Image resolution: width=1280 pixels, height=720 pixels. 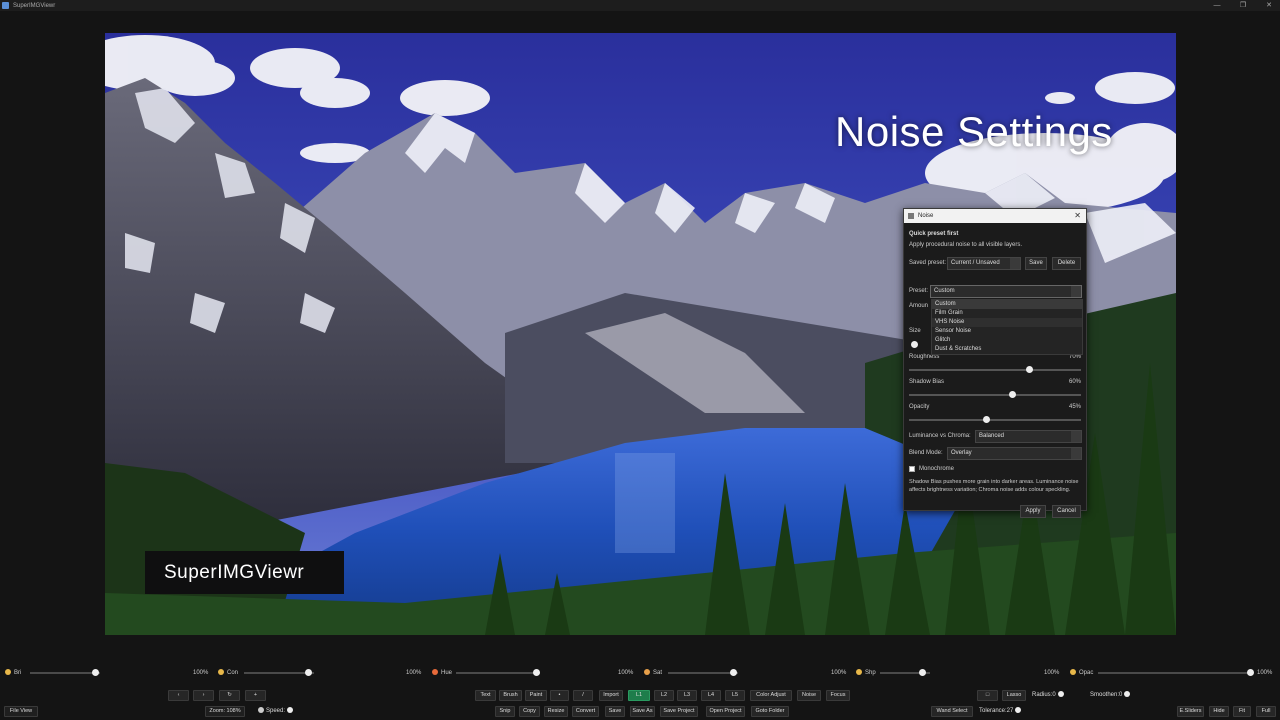 What do you see at coordinates (505, 711) in the screenshot?
I see `snip-button: Snip` at bounding box center [505, 711].